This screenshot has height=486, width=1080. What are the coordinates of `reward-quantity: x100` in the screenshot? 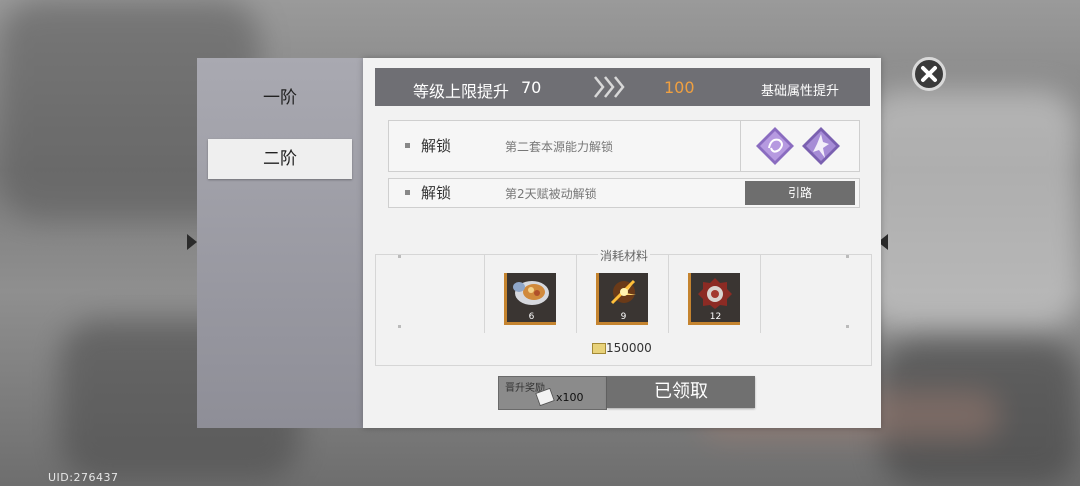 It's located at (570, 397).